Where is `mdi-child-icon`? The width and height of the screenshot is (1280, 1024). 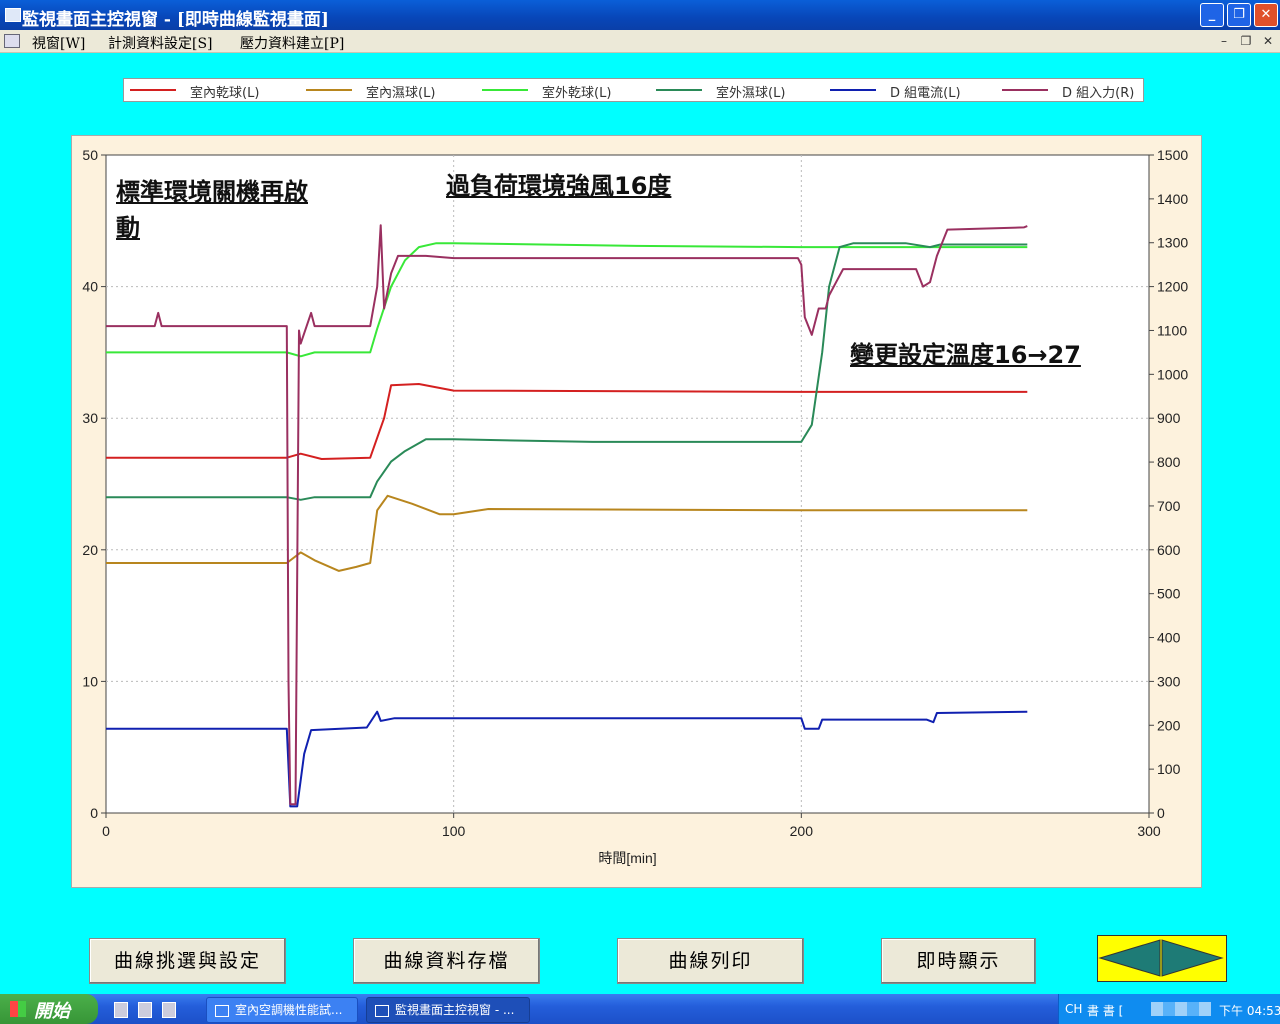 mdi-child-icon is located at coordinates (12, 41).